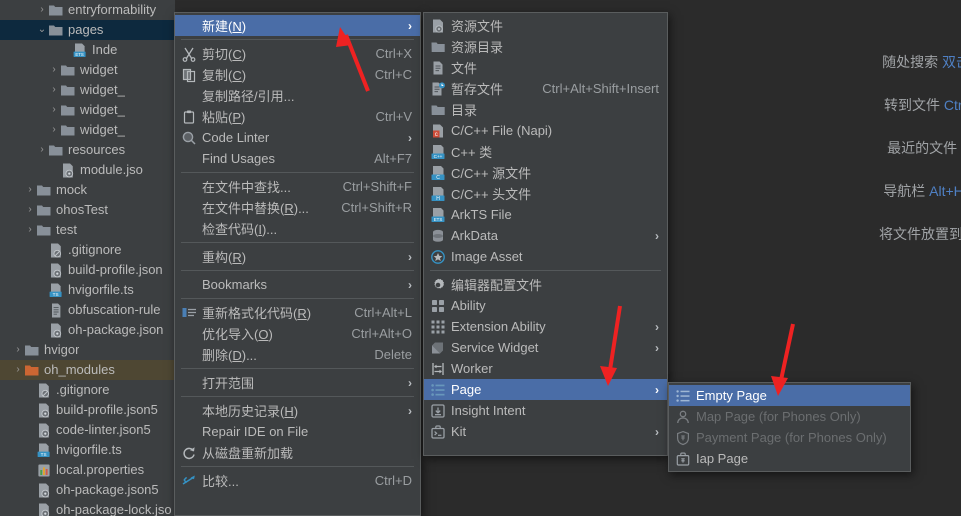 The width and height of the screenshot is (961, 516). I want to click on new-submenu-item-: 资源目录, so click(545, 46).